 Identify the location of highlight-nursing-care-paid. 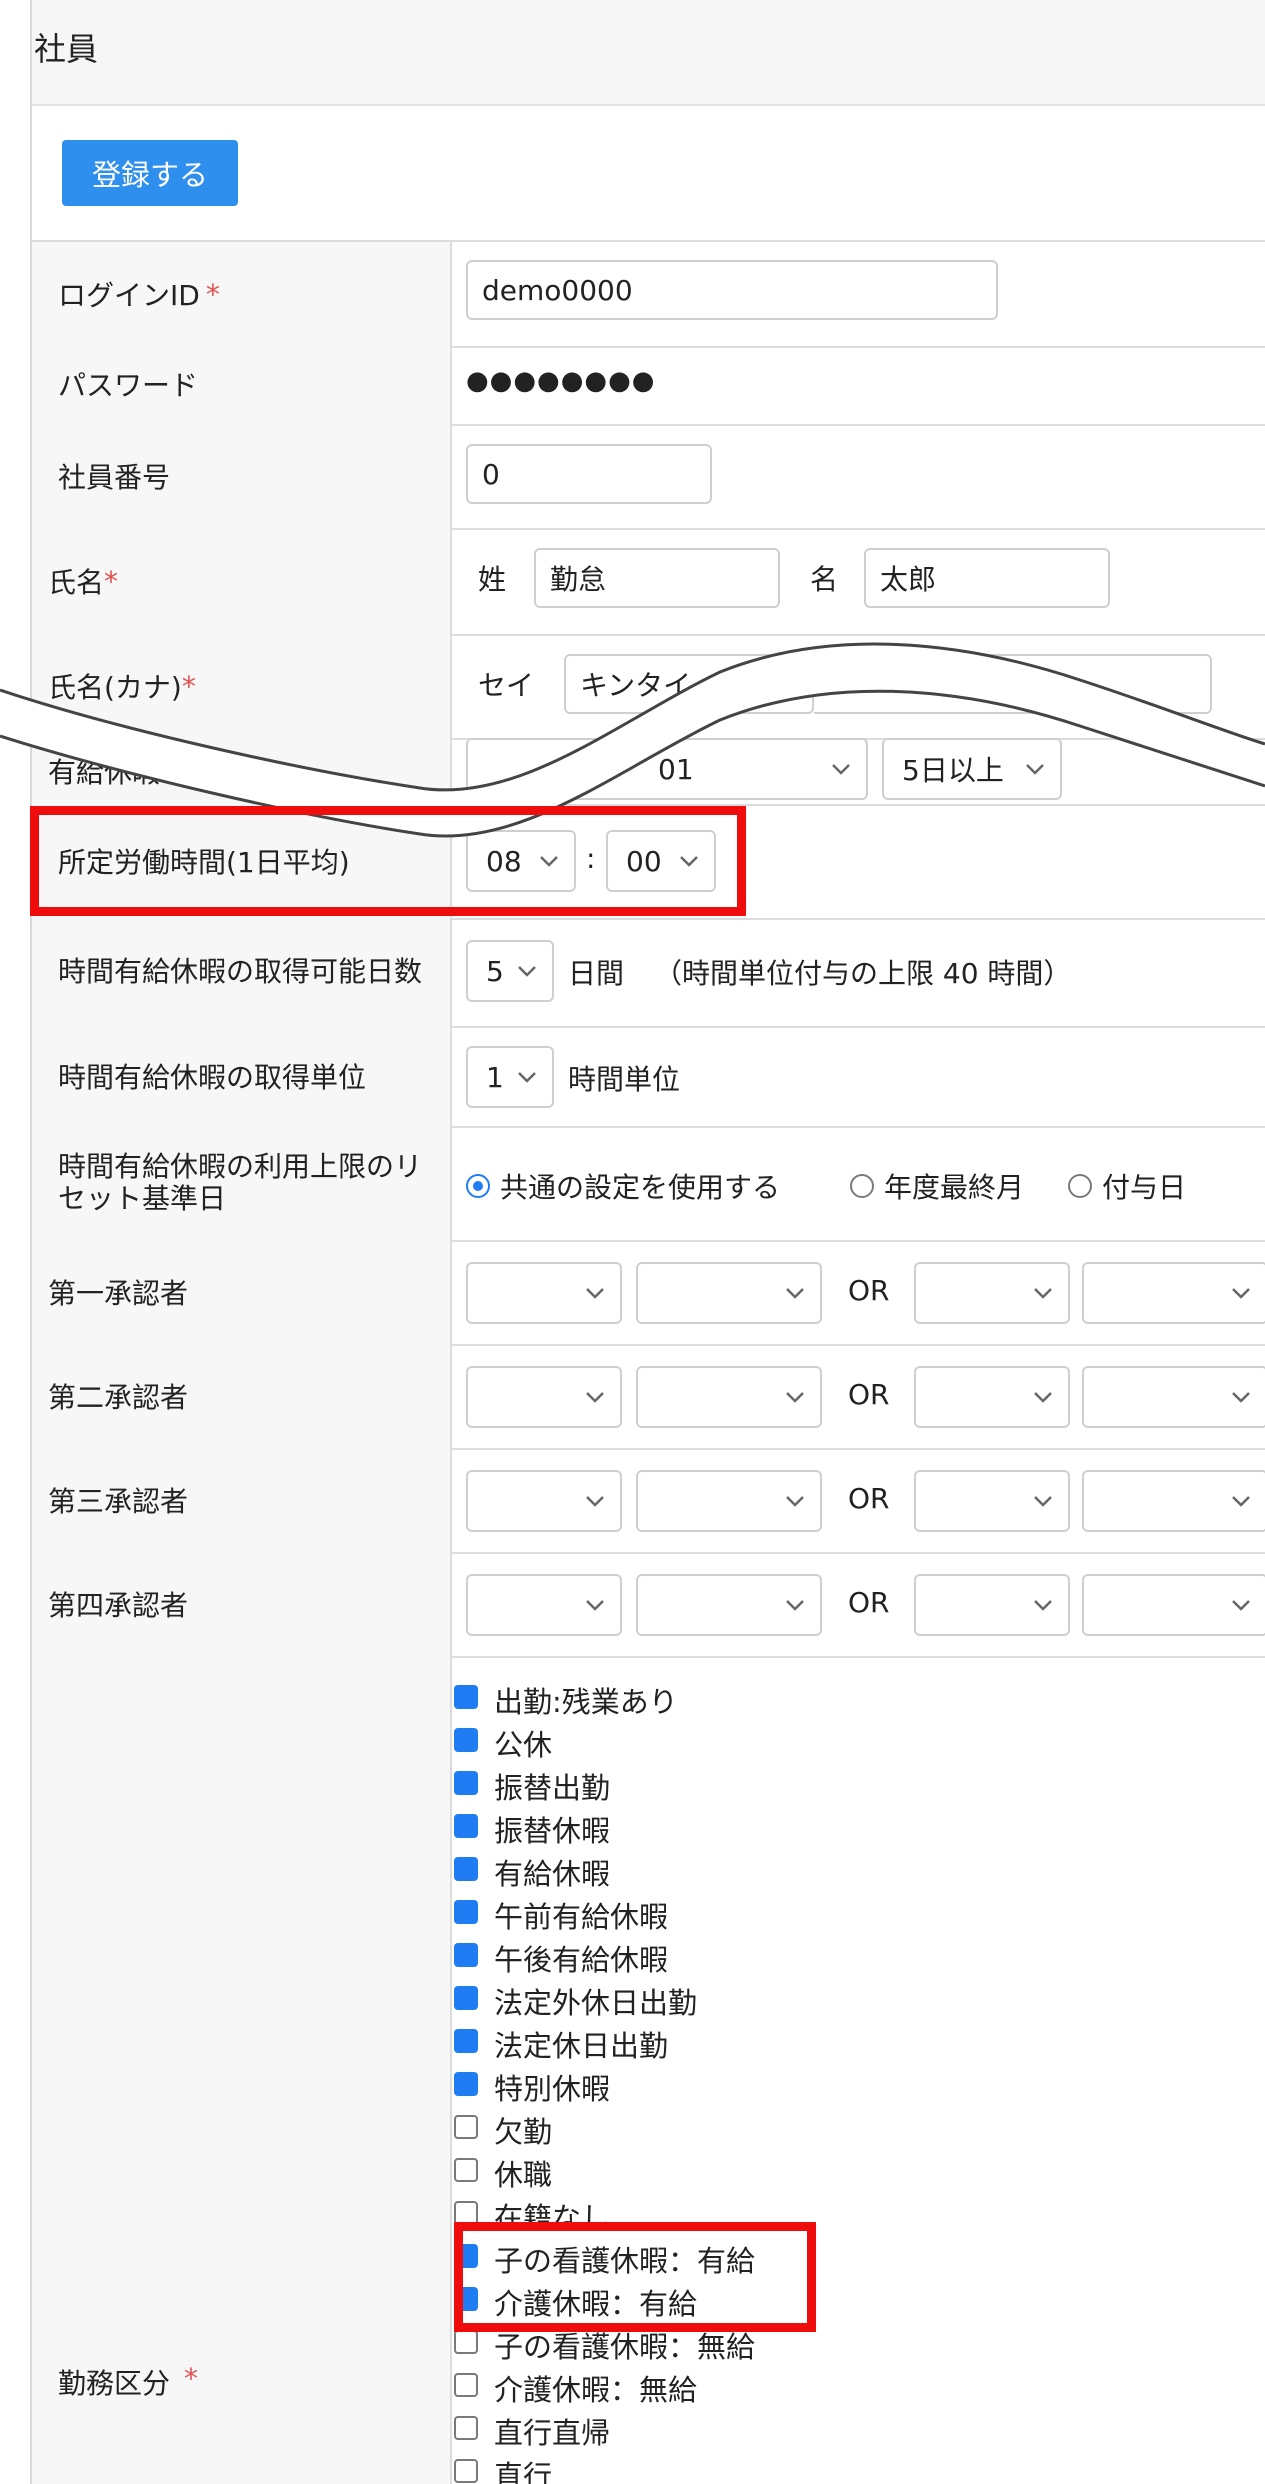
(635, 2277).